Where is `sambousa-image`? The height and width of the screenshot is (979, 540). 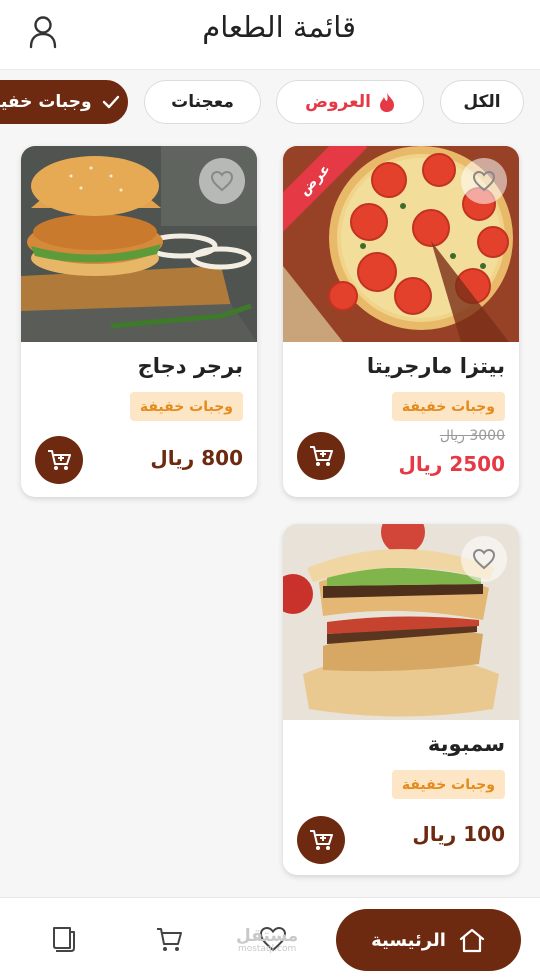
sambousa-image is located at coordinates (401, 622).